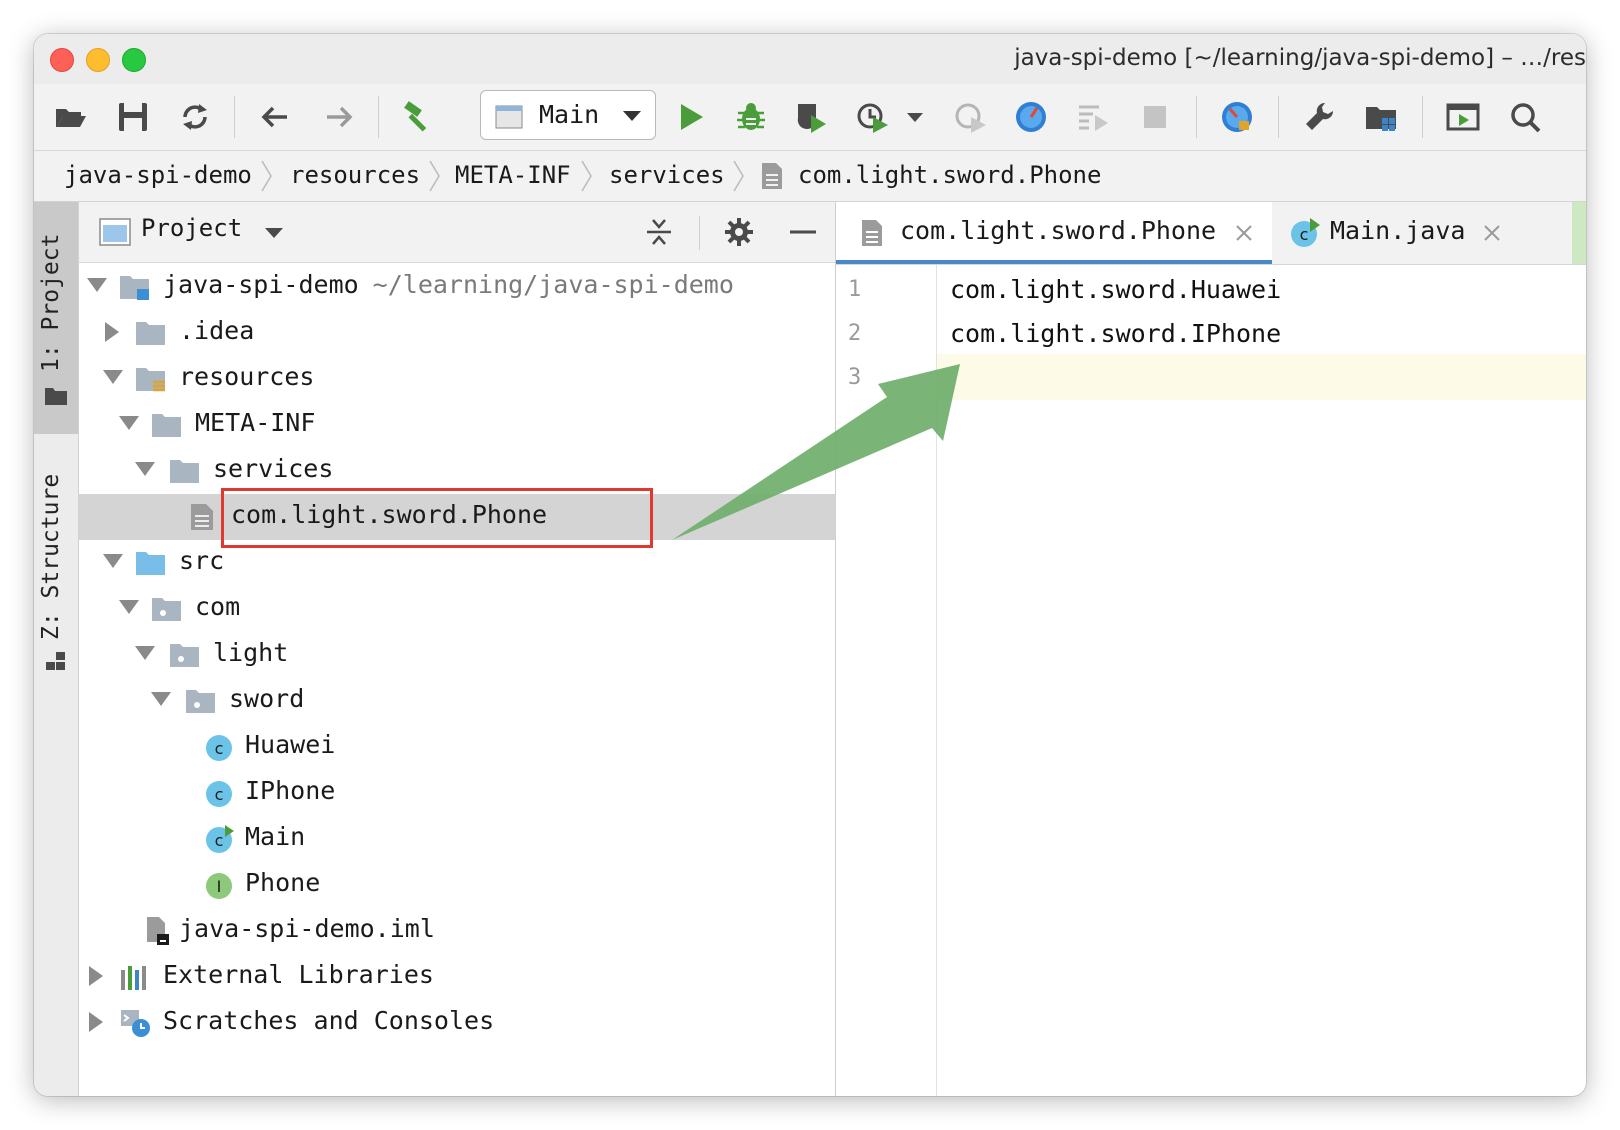 The width and height of the screenshot is (1620, 1130). What do you see at coordinates (166, 609) in the screenshot?
I see `package-icon` at bounding box center [166, 609].